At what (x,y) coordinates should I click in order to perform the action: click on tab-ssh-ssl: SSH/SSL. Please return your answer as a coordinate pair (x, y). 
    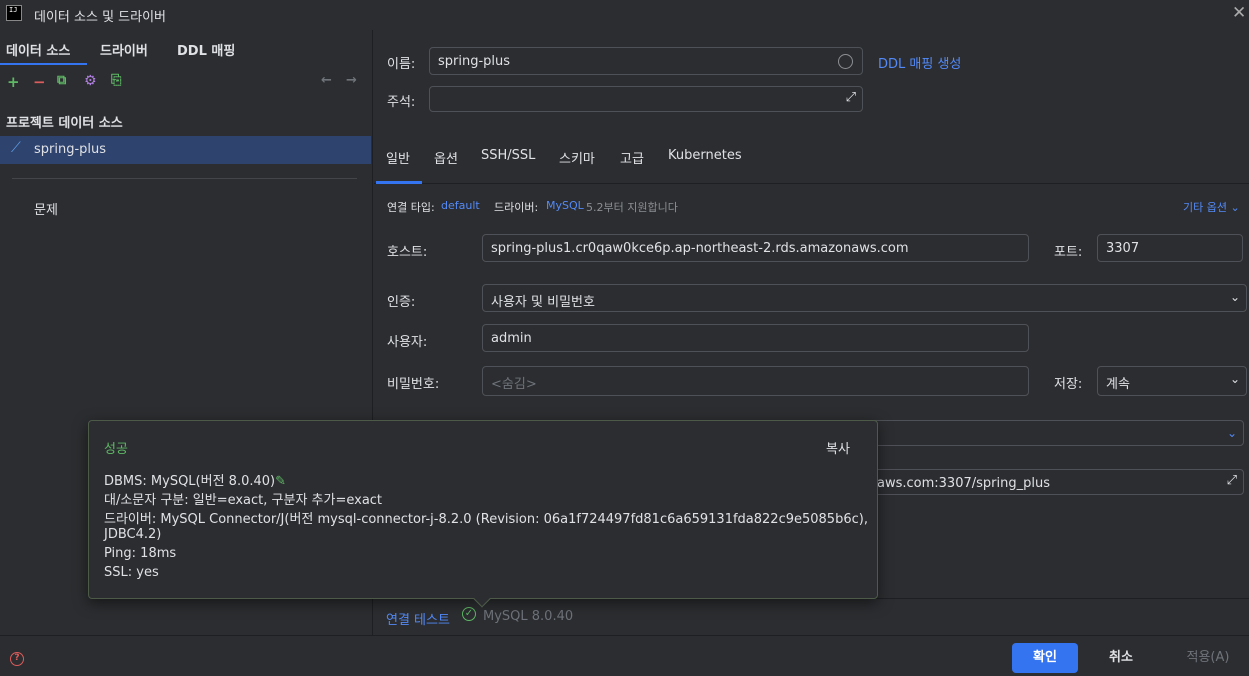
    Looking at the image, I should click on (508, 155).